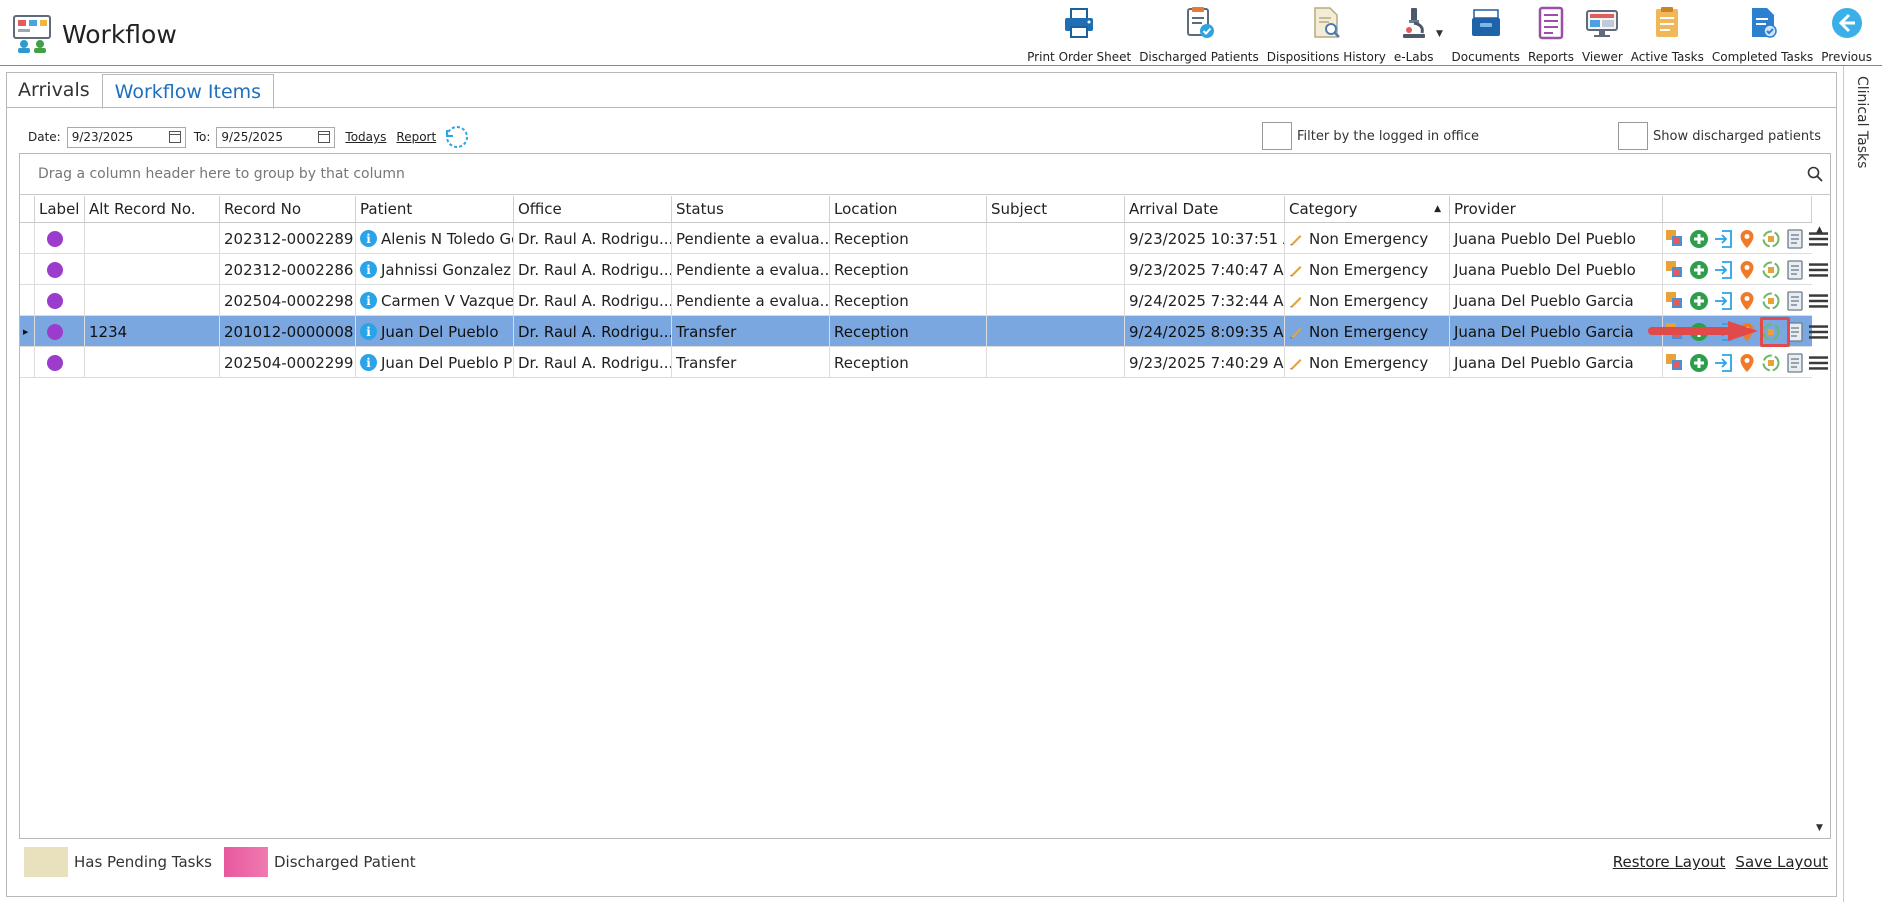 The image size is (1882, 902). What do you see at coordinates (1367, 209) in the screenshot?
I see `column-header-category: Category ▲` at bounding box center [1367, 209].